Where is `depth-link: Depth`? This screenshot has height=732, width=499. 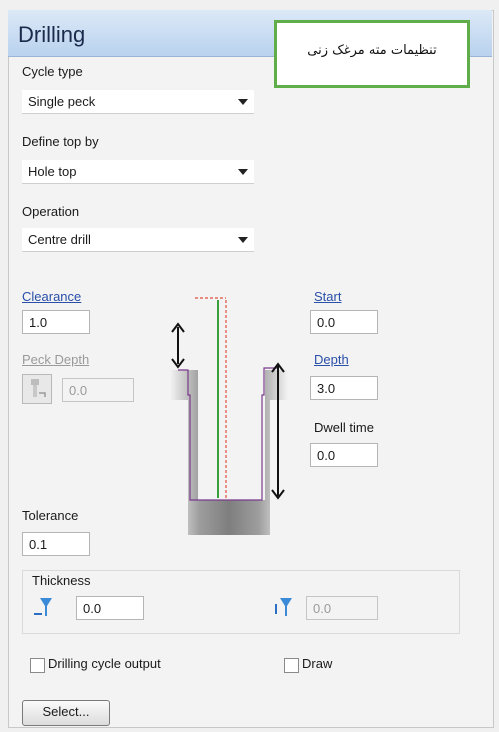 depth-link: Depth is located at coordinates (331, 359).